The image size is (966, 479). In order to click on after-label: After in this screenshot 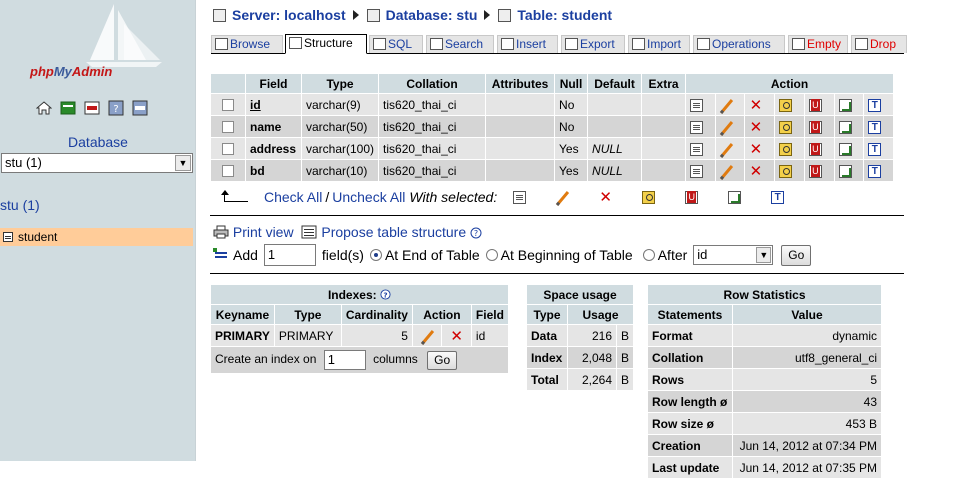, I will do `click(673, 255)`.